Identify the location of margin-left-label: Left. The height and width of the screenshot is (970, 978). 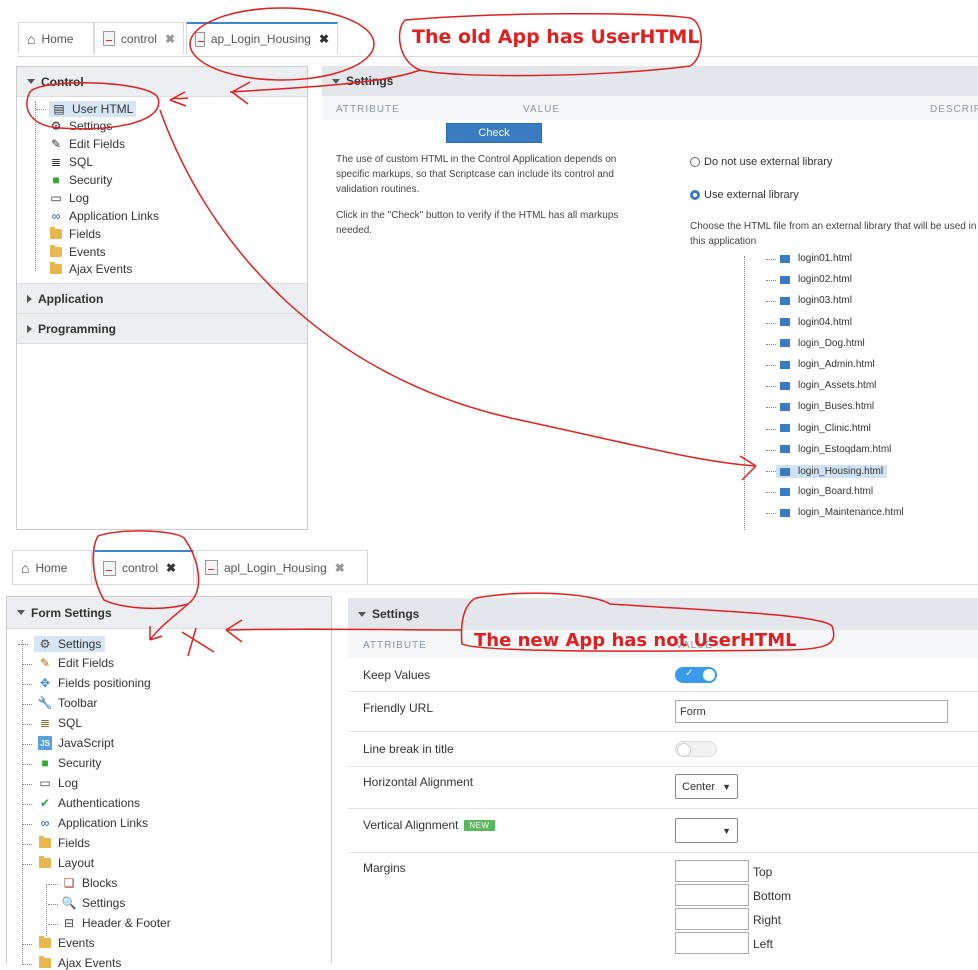
(763, 944).